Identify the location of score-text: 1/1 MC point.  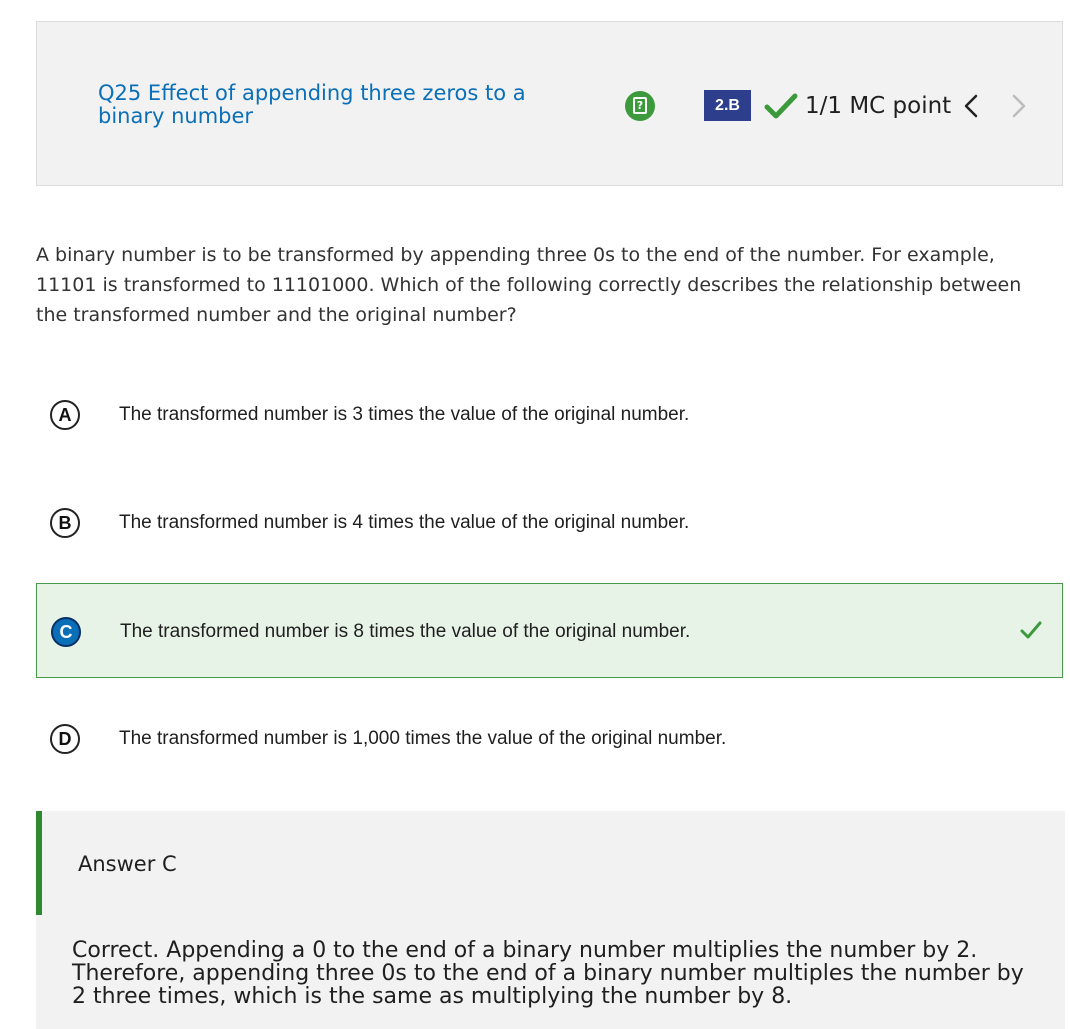
(878, 106).